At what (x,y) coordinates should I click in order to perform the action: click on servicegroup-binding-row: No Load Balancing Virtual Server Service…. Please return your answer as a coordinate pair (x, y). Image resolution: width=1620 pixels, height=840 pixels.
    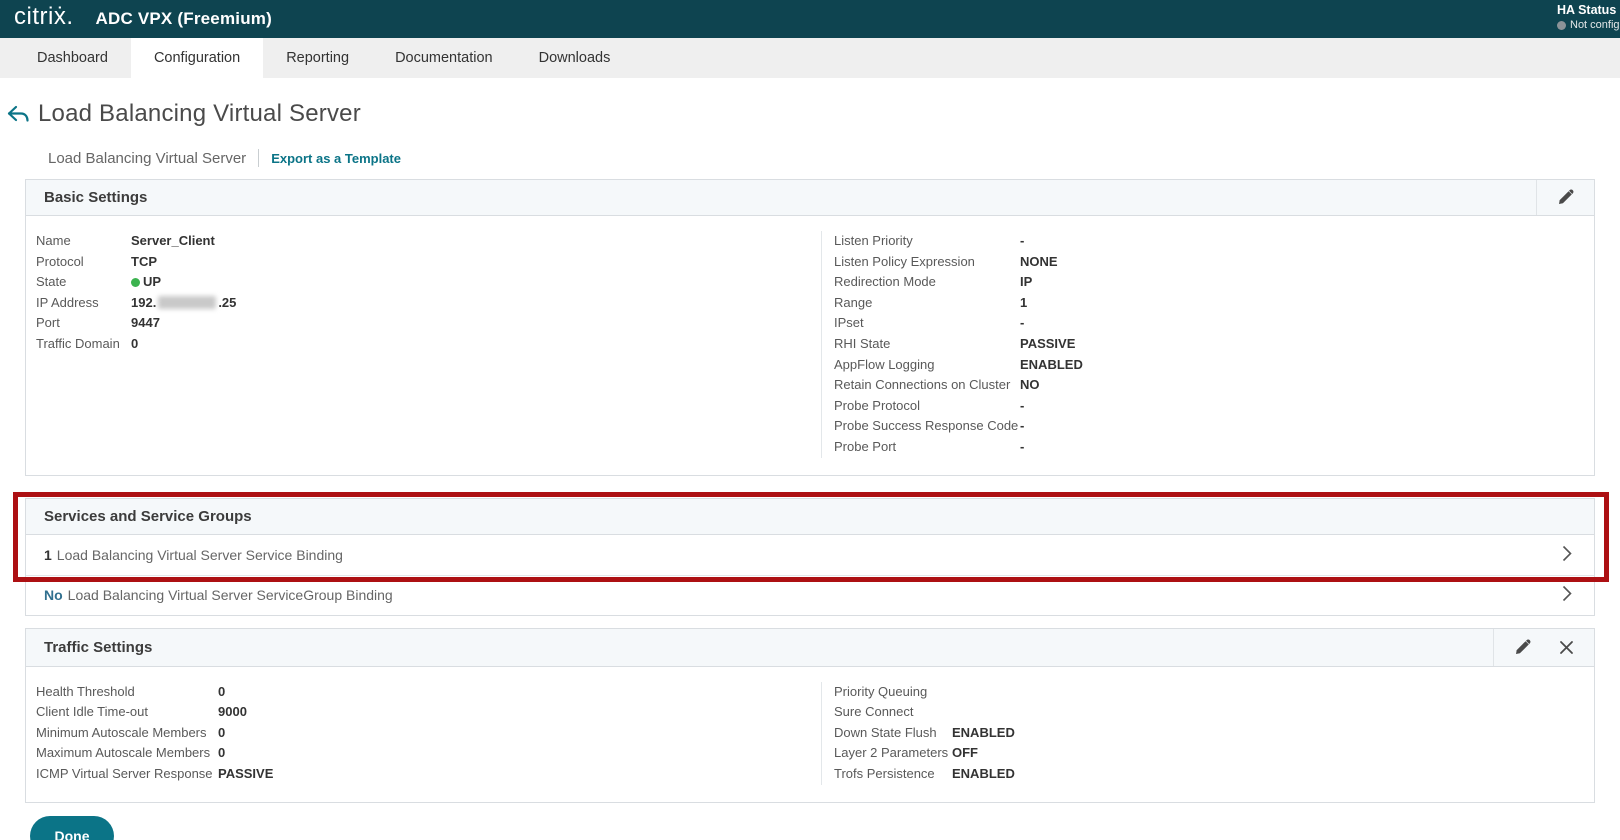
    Looking at the image, I should click on (810, 594).